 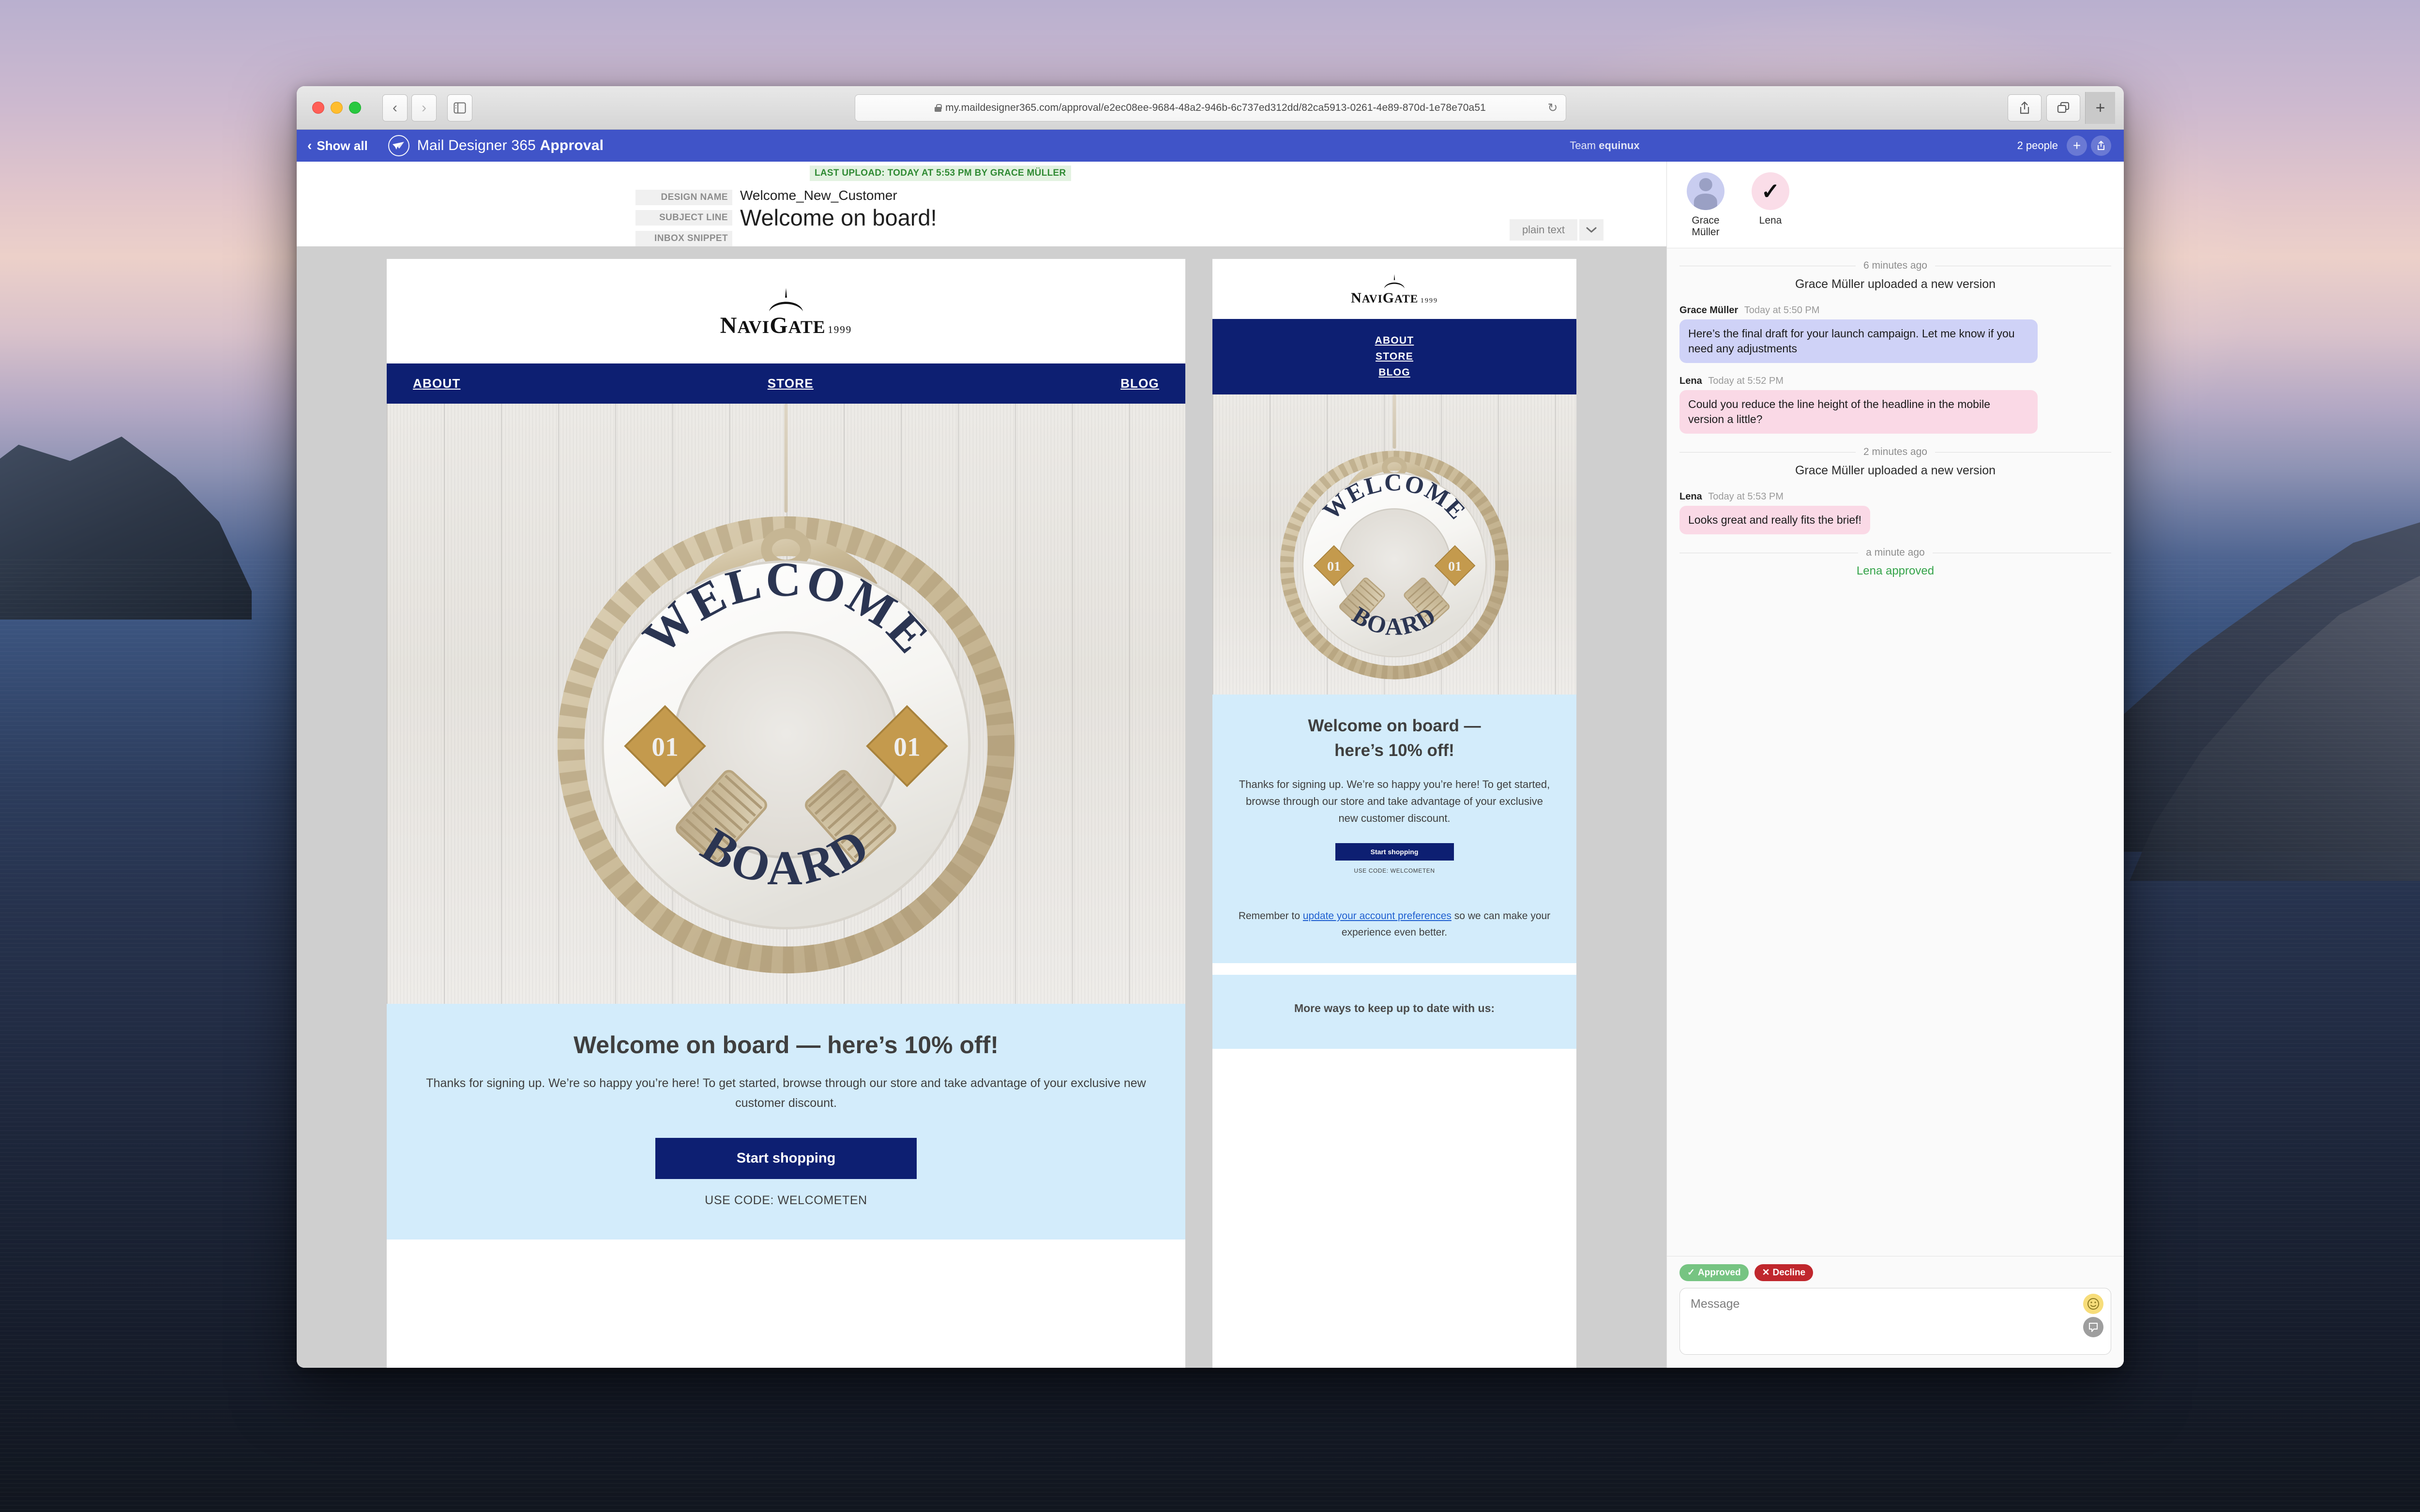 I want to click on avatar: ✓, so click(x=1770, y=191).